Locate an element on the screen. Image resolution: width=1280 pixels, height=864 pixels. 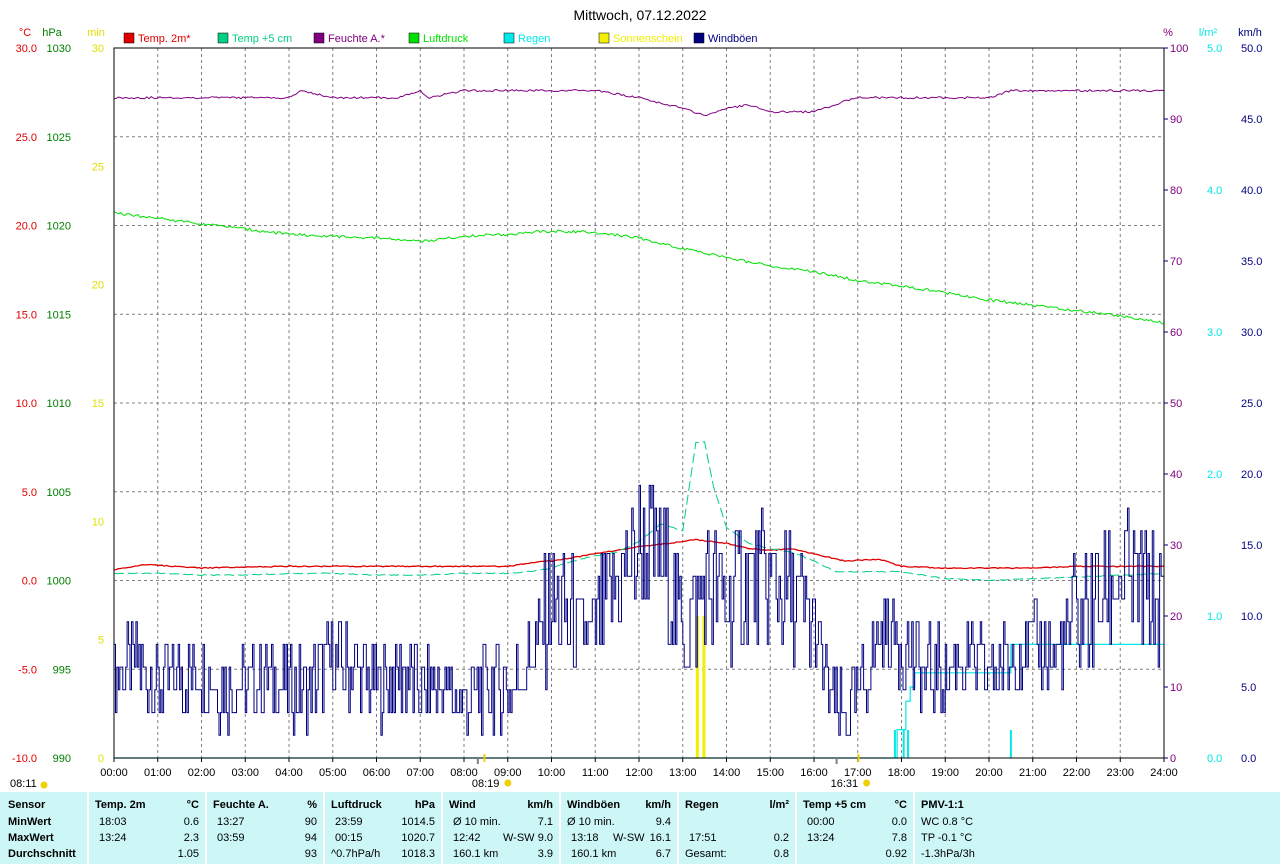
x-tick-label: 13:00 is located at coordinates (683, 773).